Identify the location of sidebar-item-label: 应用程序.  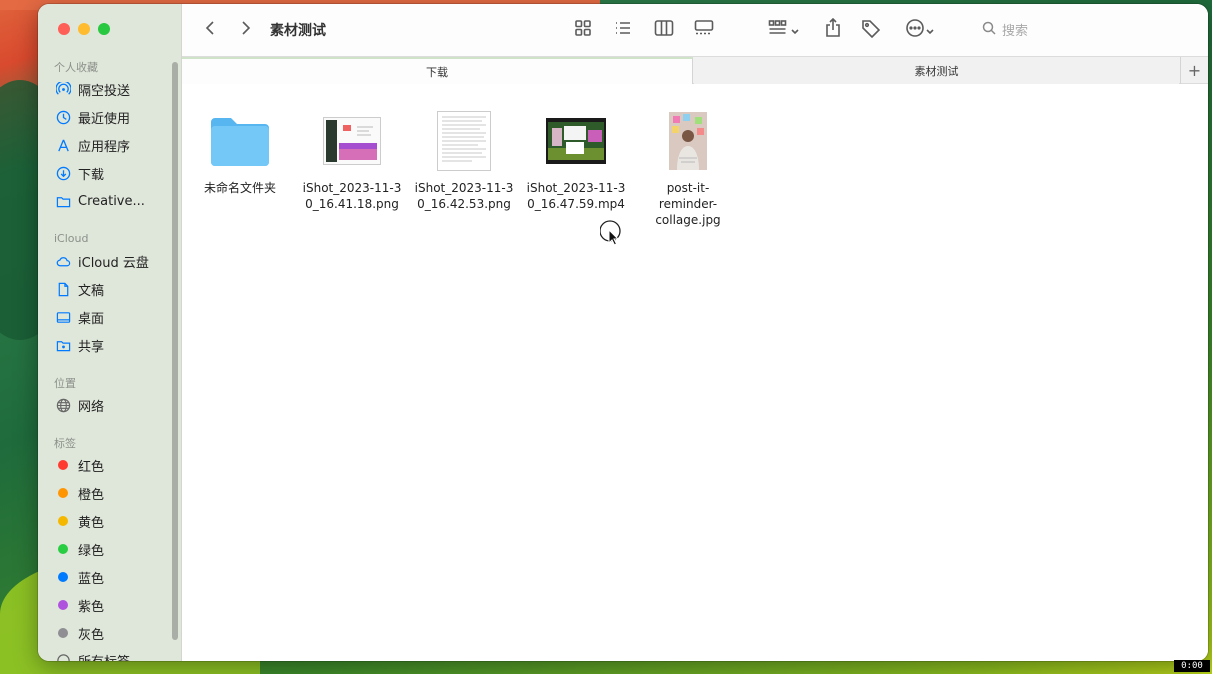
(104, 147).